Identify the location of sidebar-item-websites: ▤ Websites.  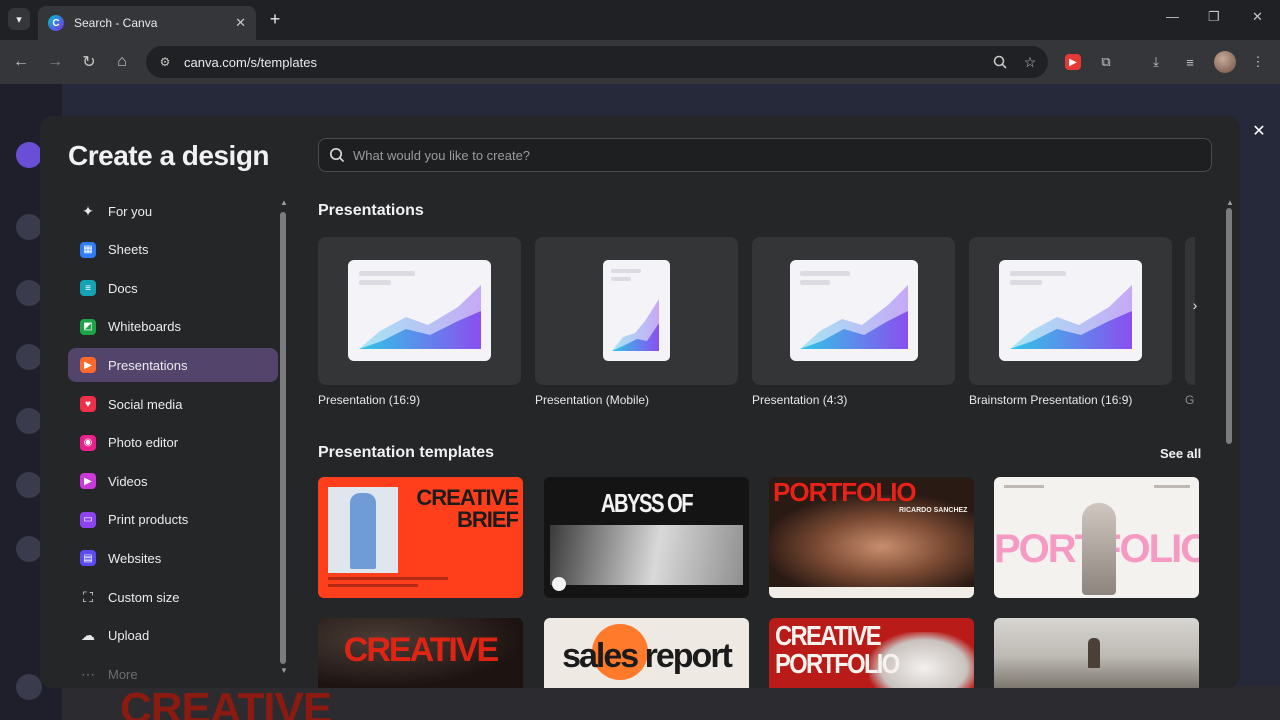
(173, 558).